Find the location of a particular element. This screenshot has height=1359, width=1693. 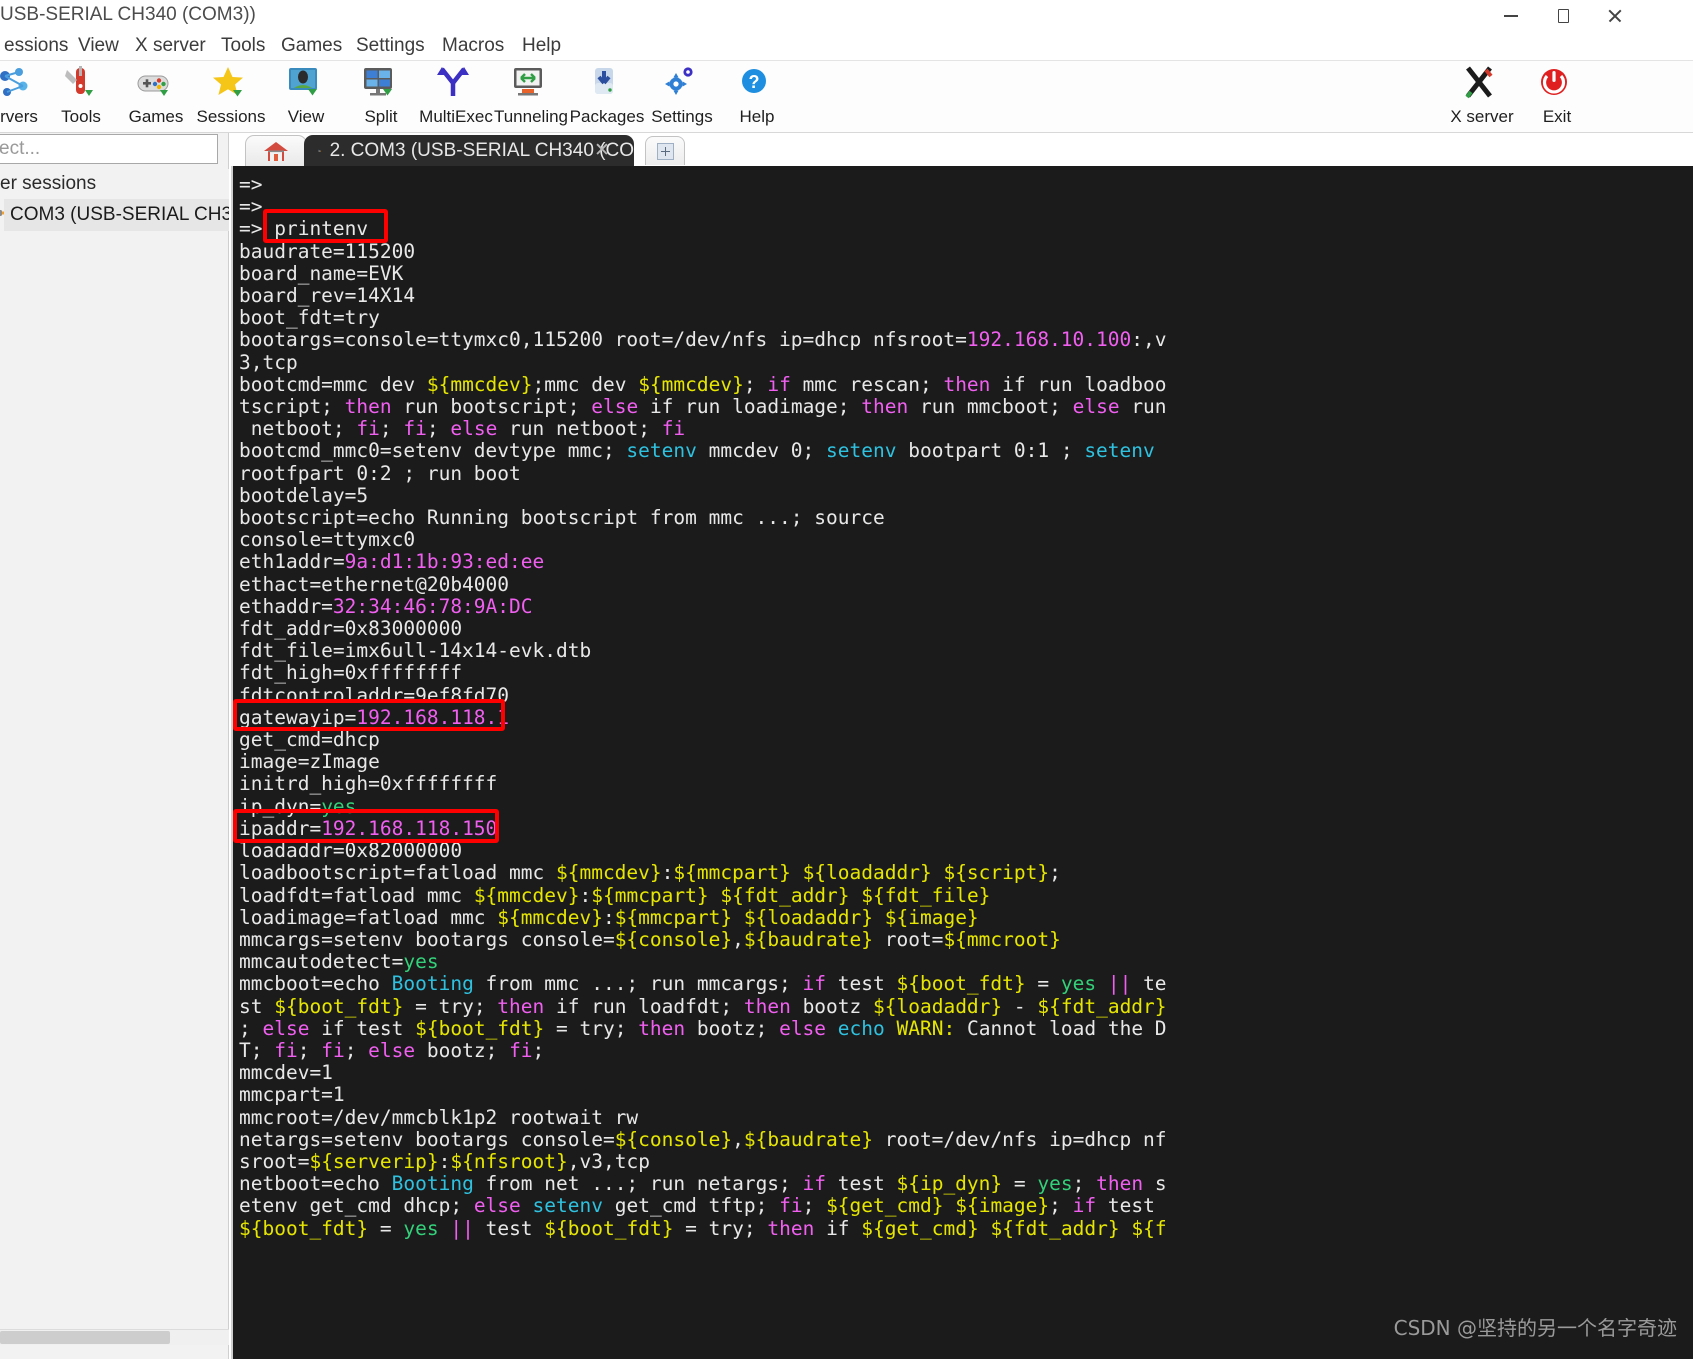

toolbar-button-split: Split is located at coordinates (381, 98).